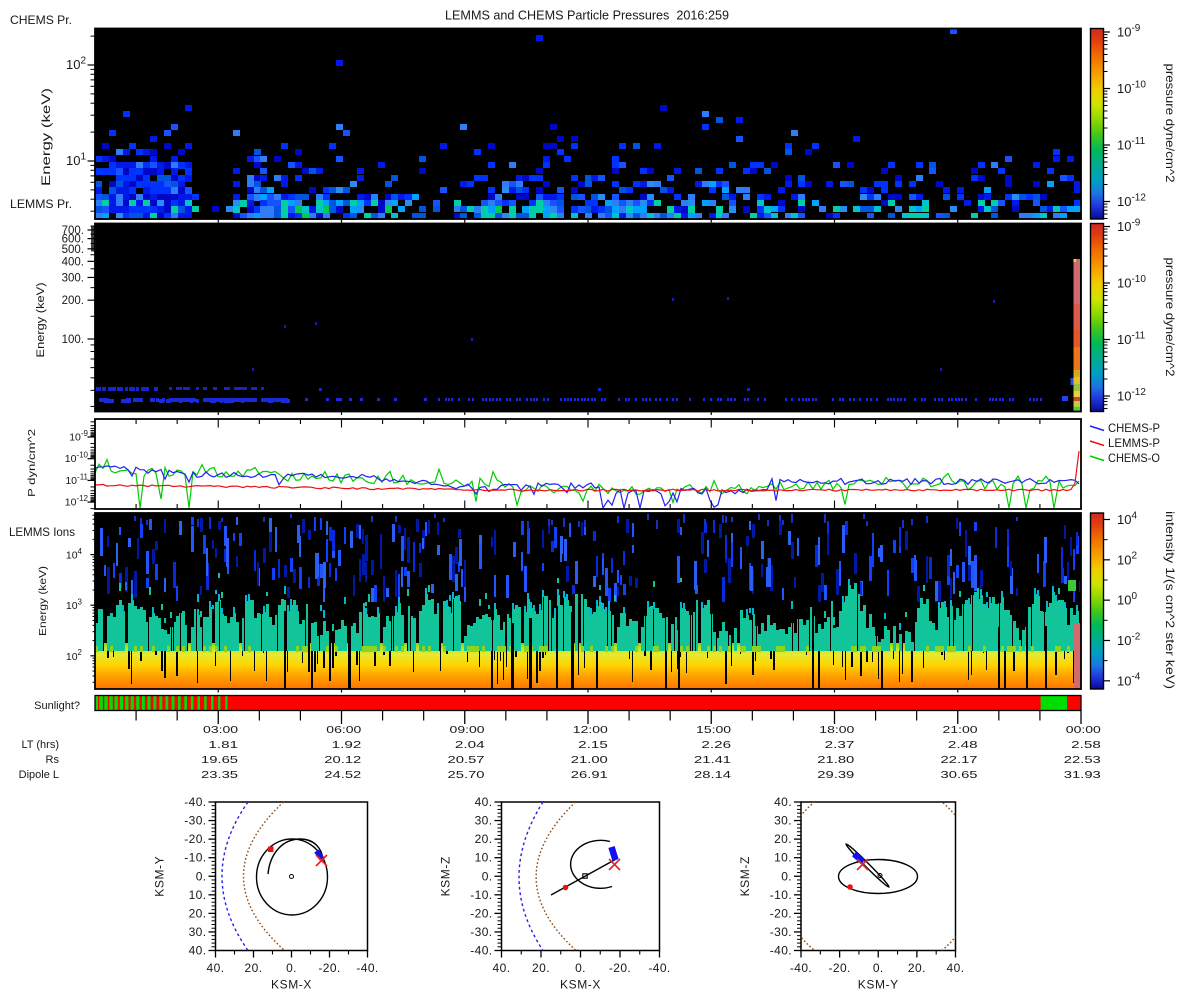 The width and height of the screenshot is (1200, 1000). Describe the element at coordinates (836, 730) in the screenshot. I see `svg-text: 18:00` at that location.